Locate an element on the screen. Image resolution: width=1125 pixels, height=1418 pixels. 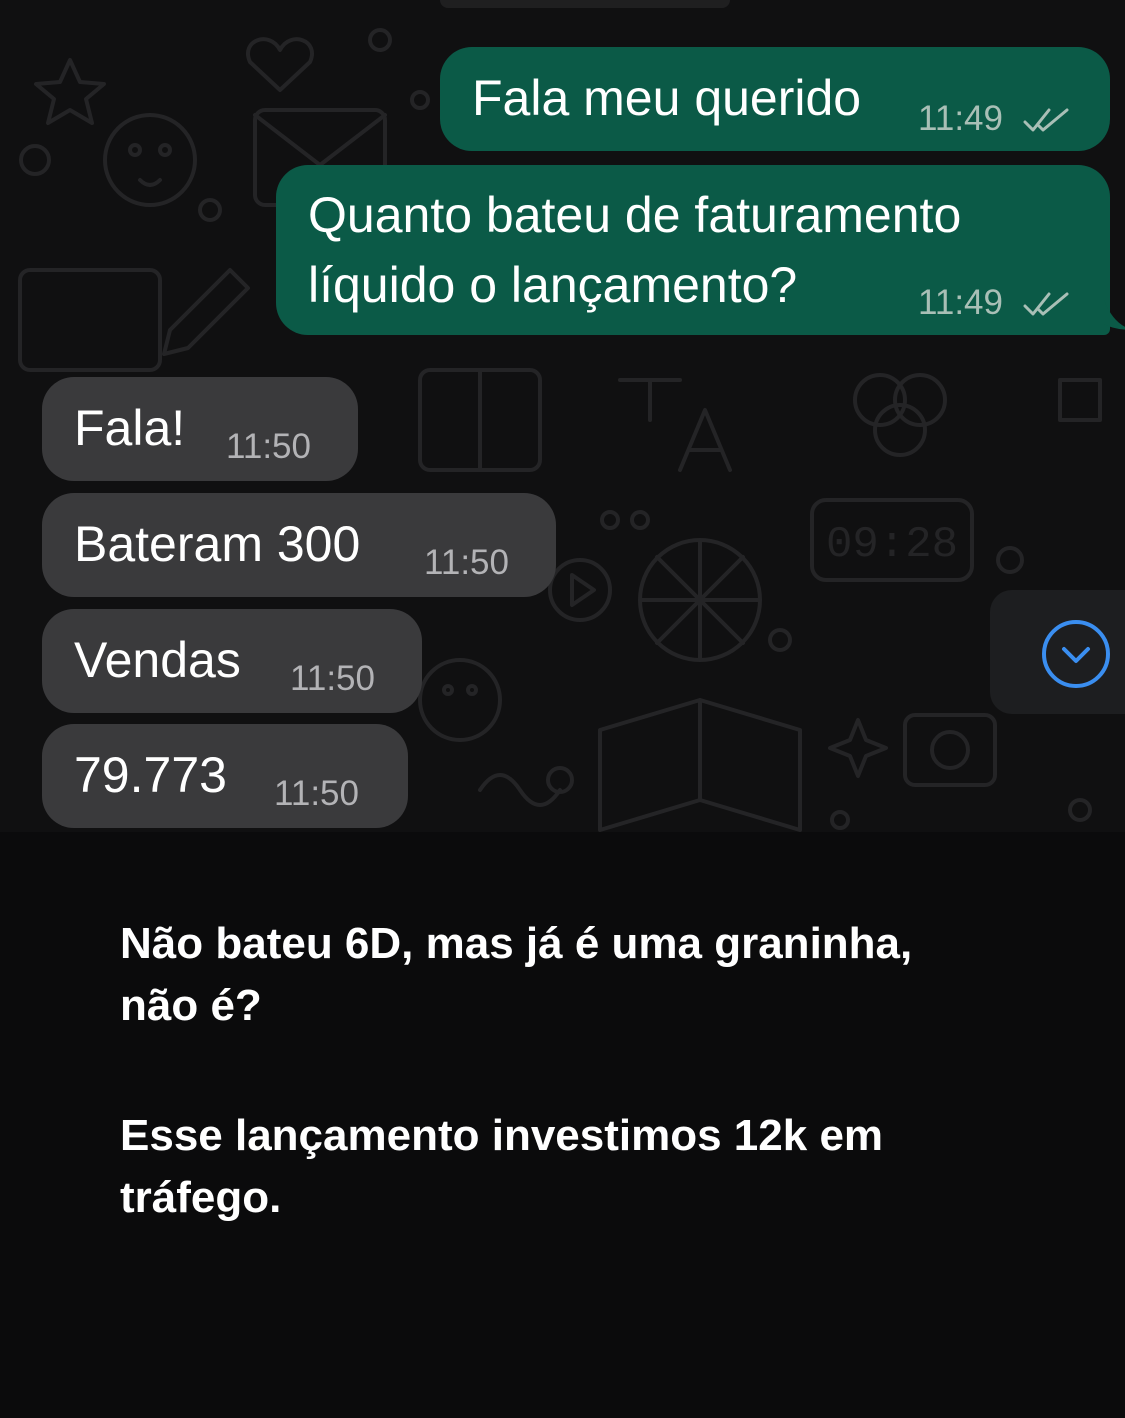
message-text: Fala meu querido is located at coordinates (667, 98).